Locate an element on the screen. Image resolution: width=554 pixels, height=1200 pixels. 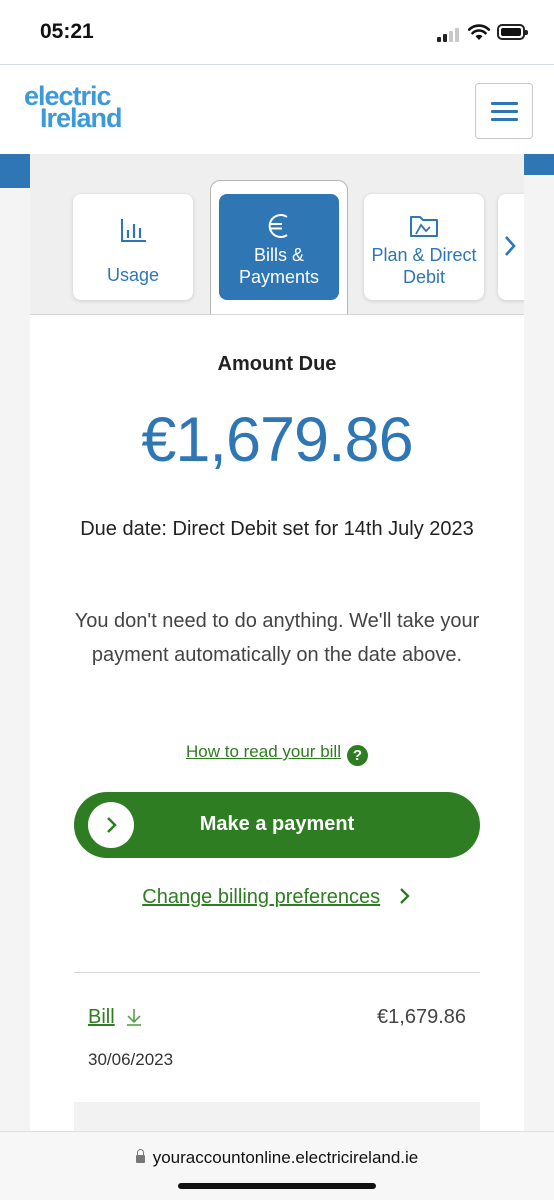
tab-usage-label: Usage is located at coordinates (133, 275).